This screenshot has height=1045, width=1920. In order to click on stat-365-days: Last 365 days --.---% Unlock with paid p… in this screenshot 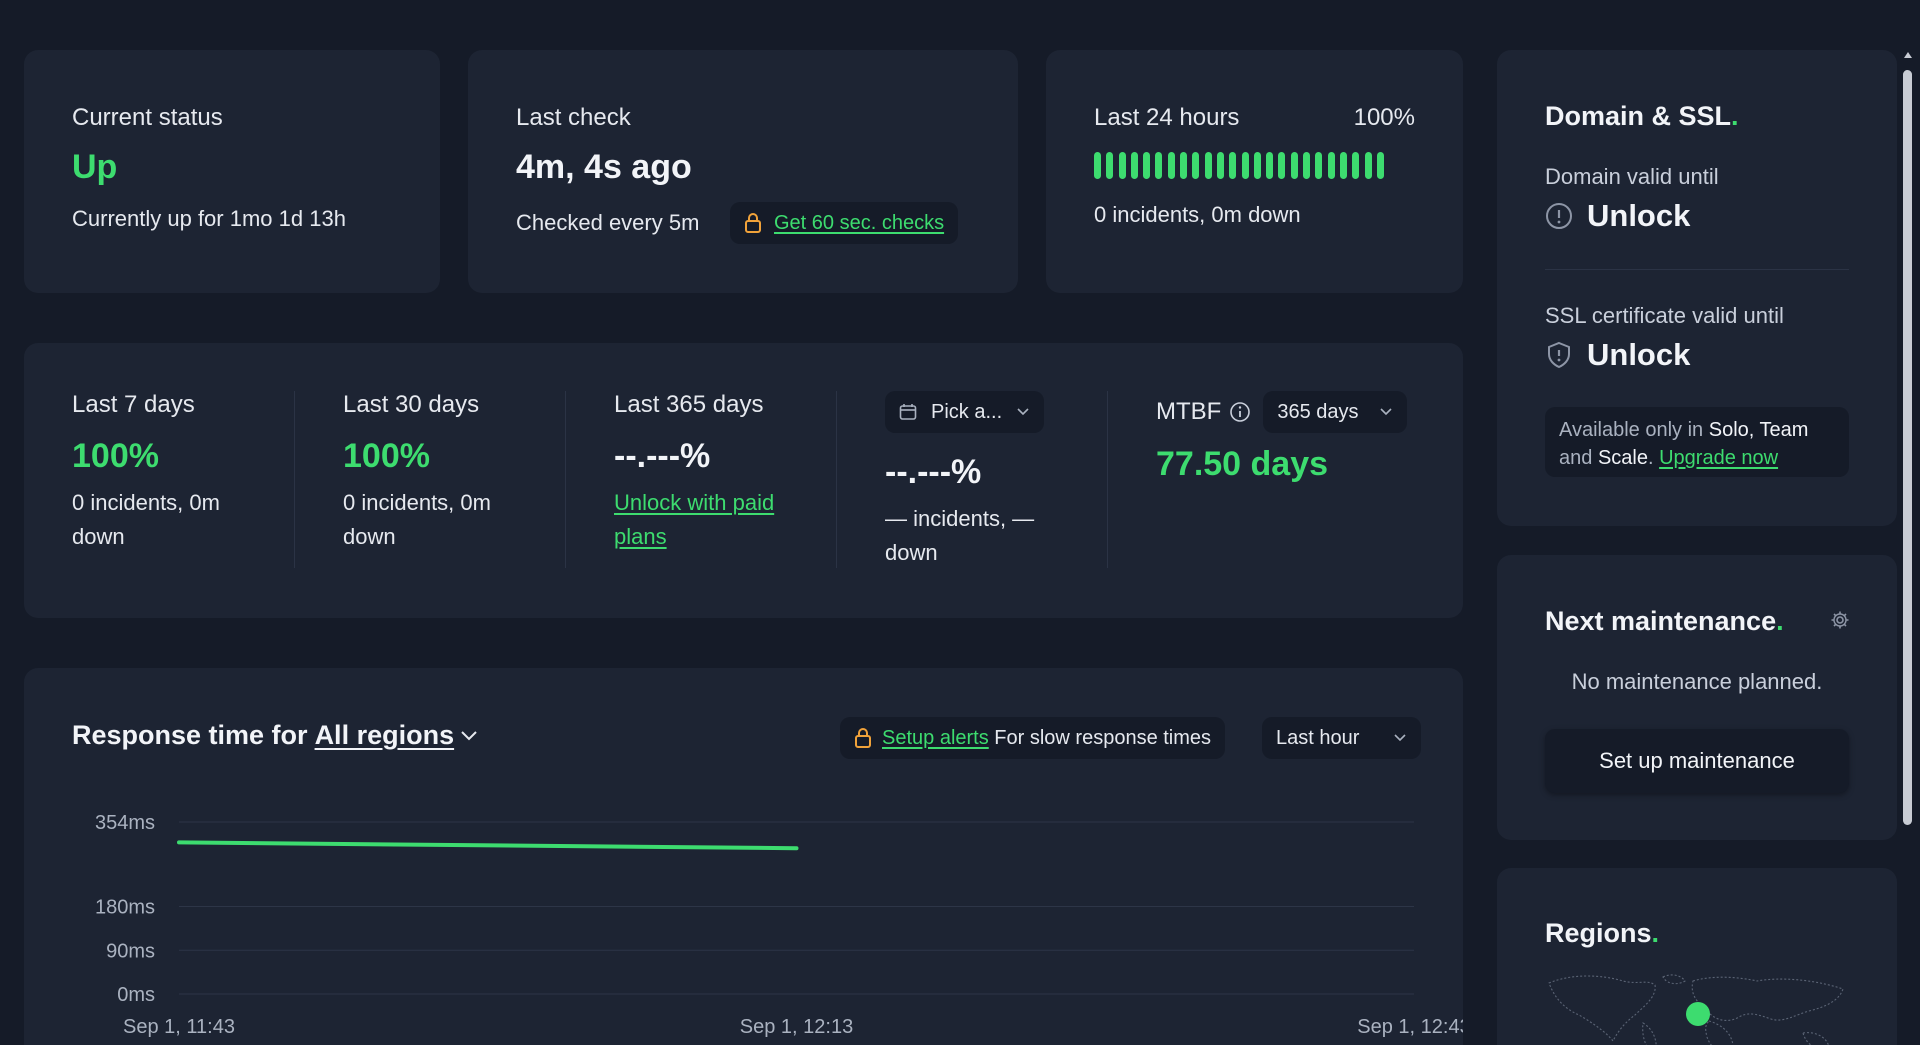, I will do `click(729, 472)`.